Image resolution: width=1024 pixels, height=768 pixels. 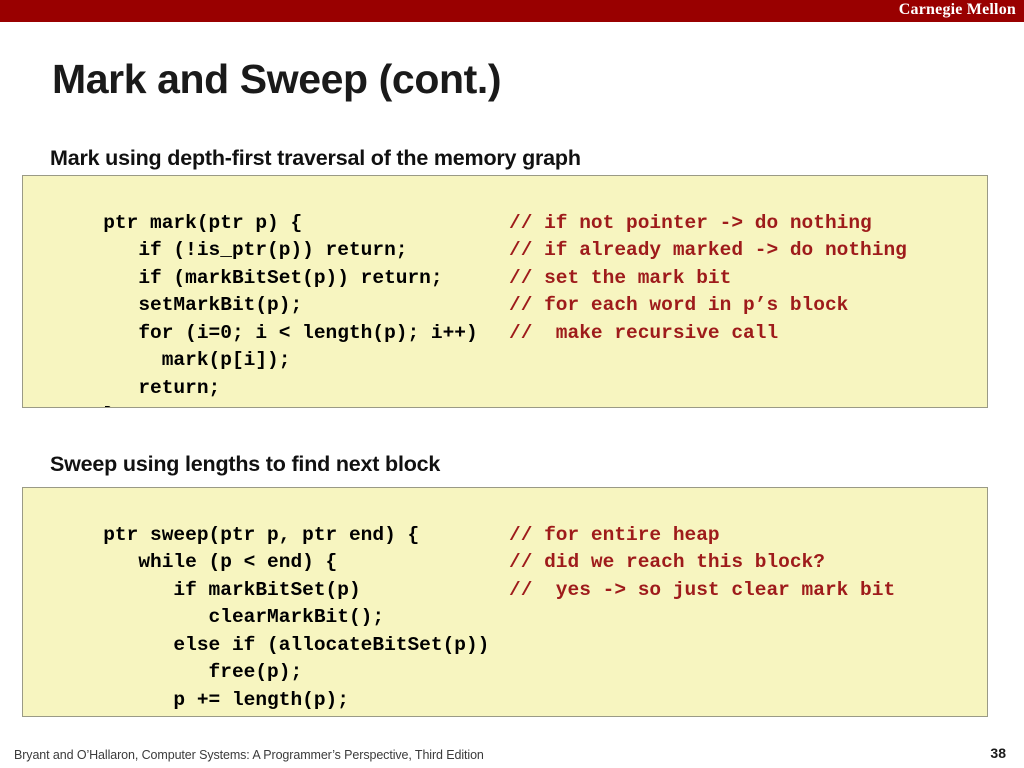 I want to click on code-comment: // make recursive call, so click(x=644, y=332).